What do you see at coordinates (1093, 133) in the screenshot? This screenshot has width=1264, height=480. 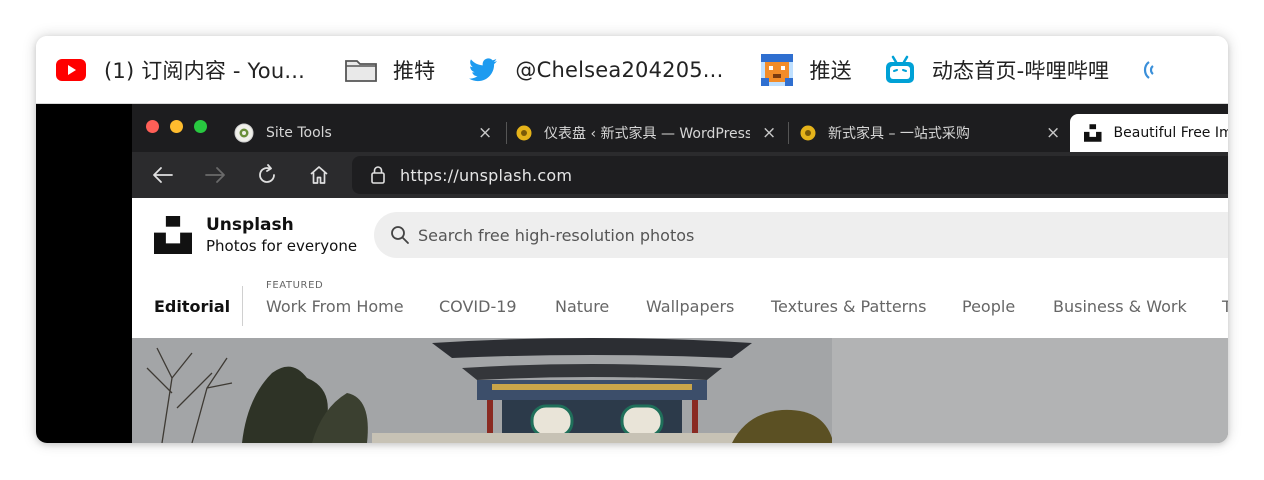 I see `unsplash-favicon` at bounding box center [1093, 133].